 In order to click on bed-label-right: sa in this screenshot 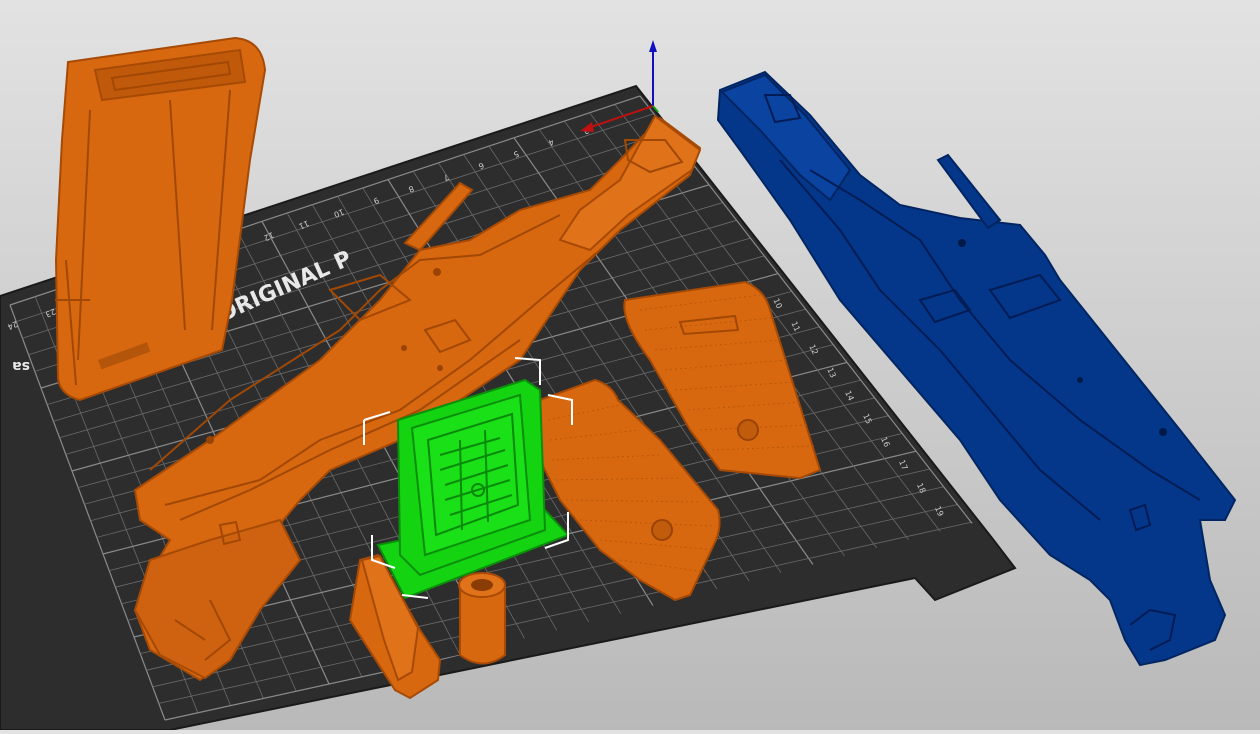, I will do `click(21, 366)`.